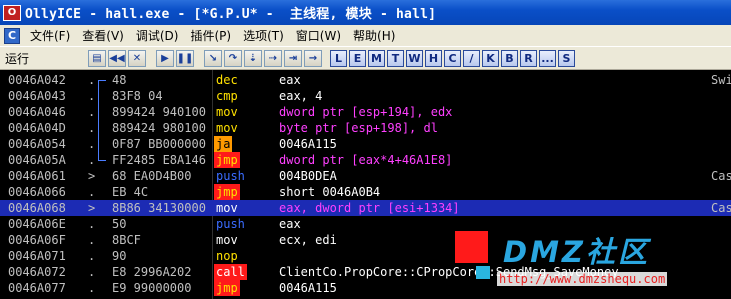 The image size is (731, 299). I want to click on instruction-address: 0046A046, so click(37, 112).